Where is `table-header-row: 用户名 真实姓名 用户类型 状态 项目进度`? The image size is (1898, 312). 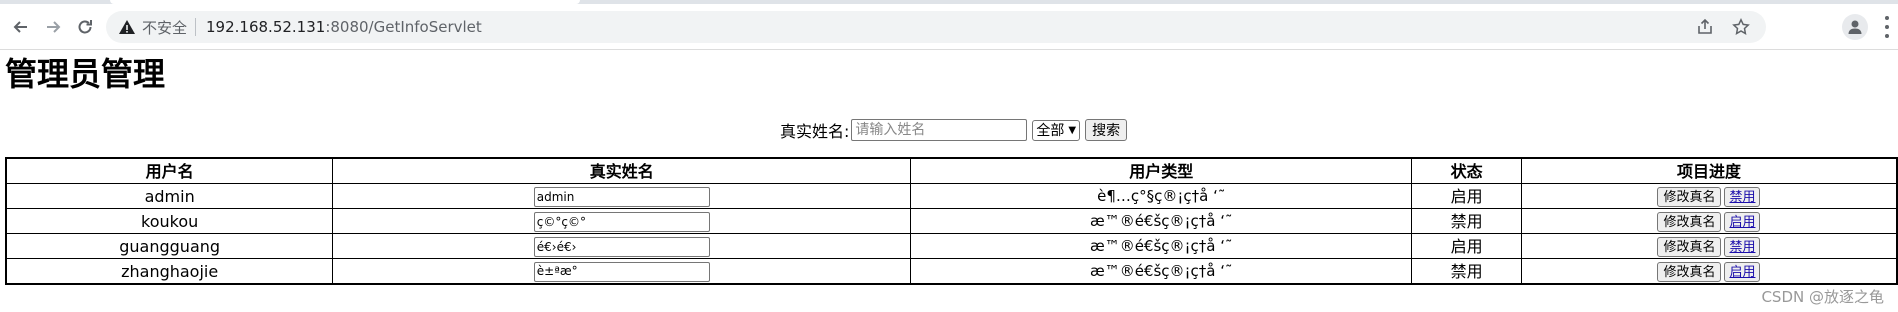
table-header-row: 用户名 真实姓名 用户类型 状态 项目进度 is located at coordinates (951, 170).